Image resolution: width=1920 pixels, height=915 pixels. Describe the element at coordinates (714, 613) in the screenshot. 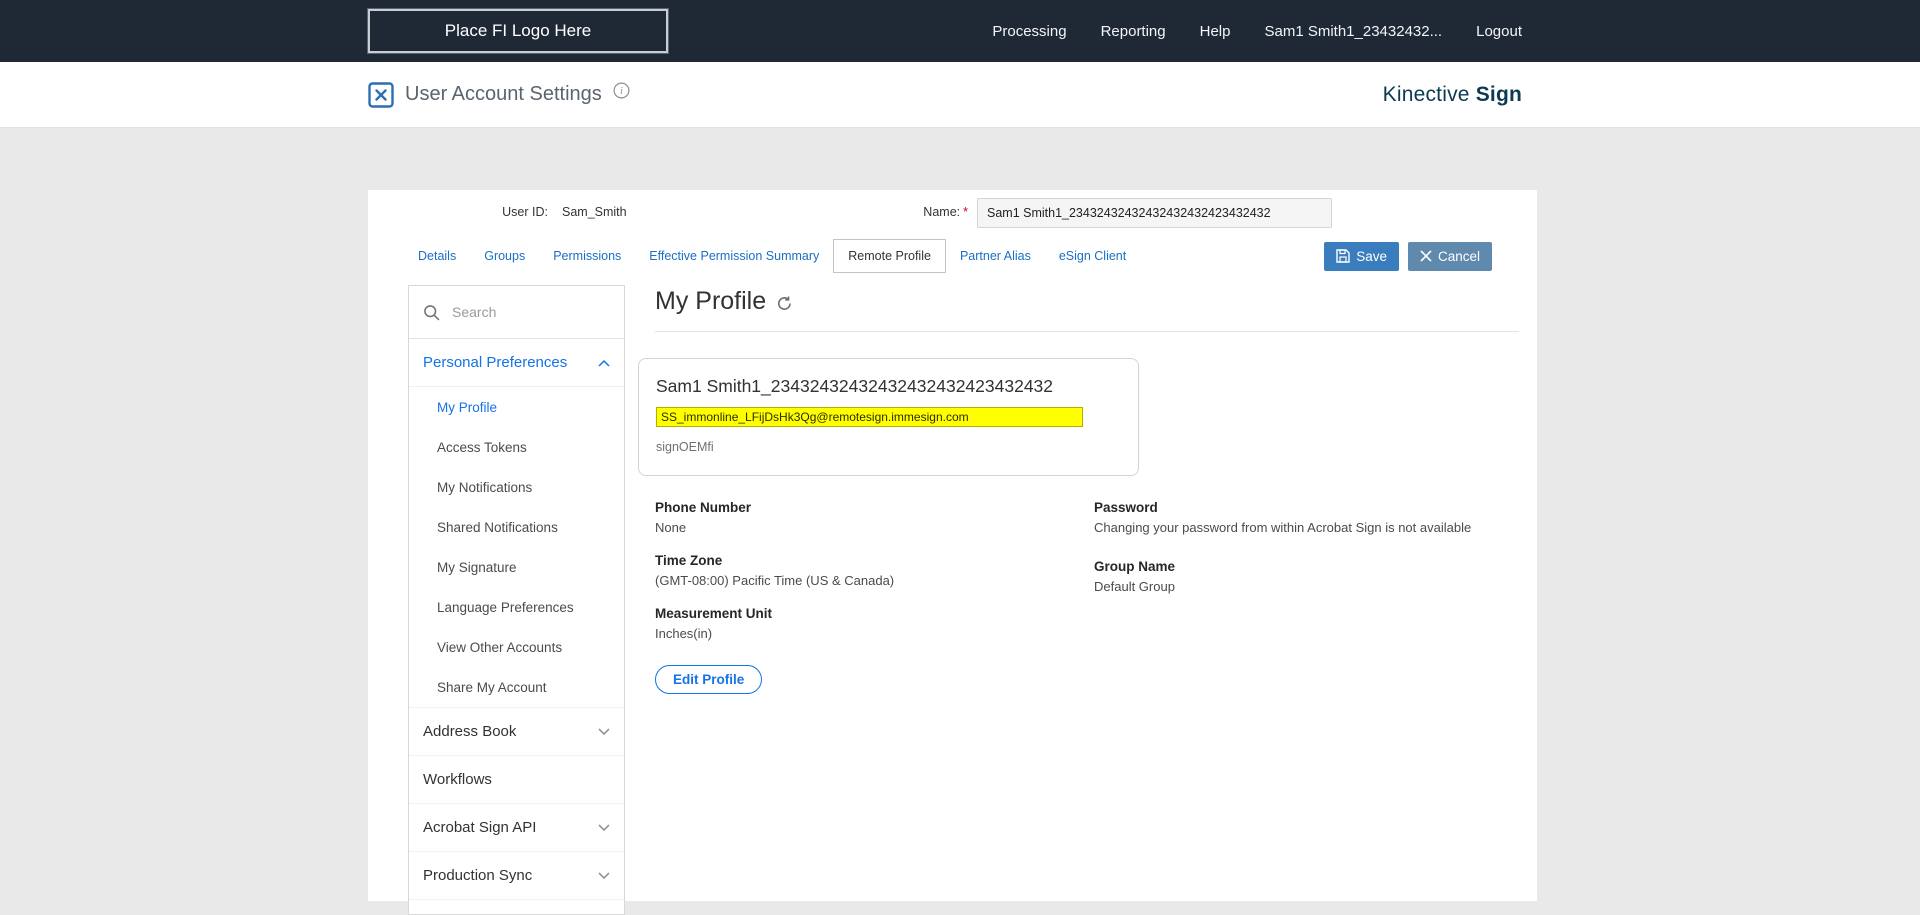

I see `measurement-unit-label: Measurement Unit` at that location.